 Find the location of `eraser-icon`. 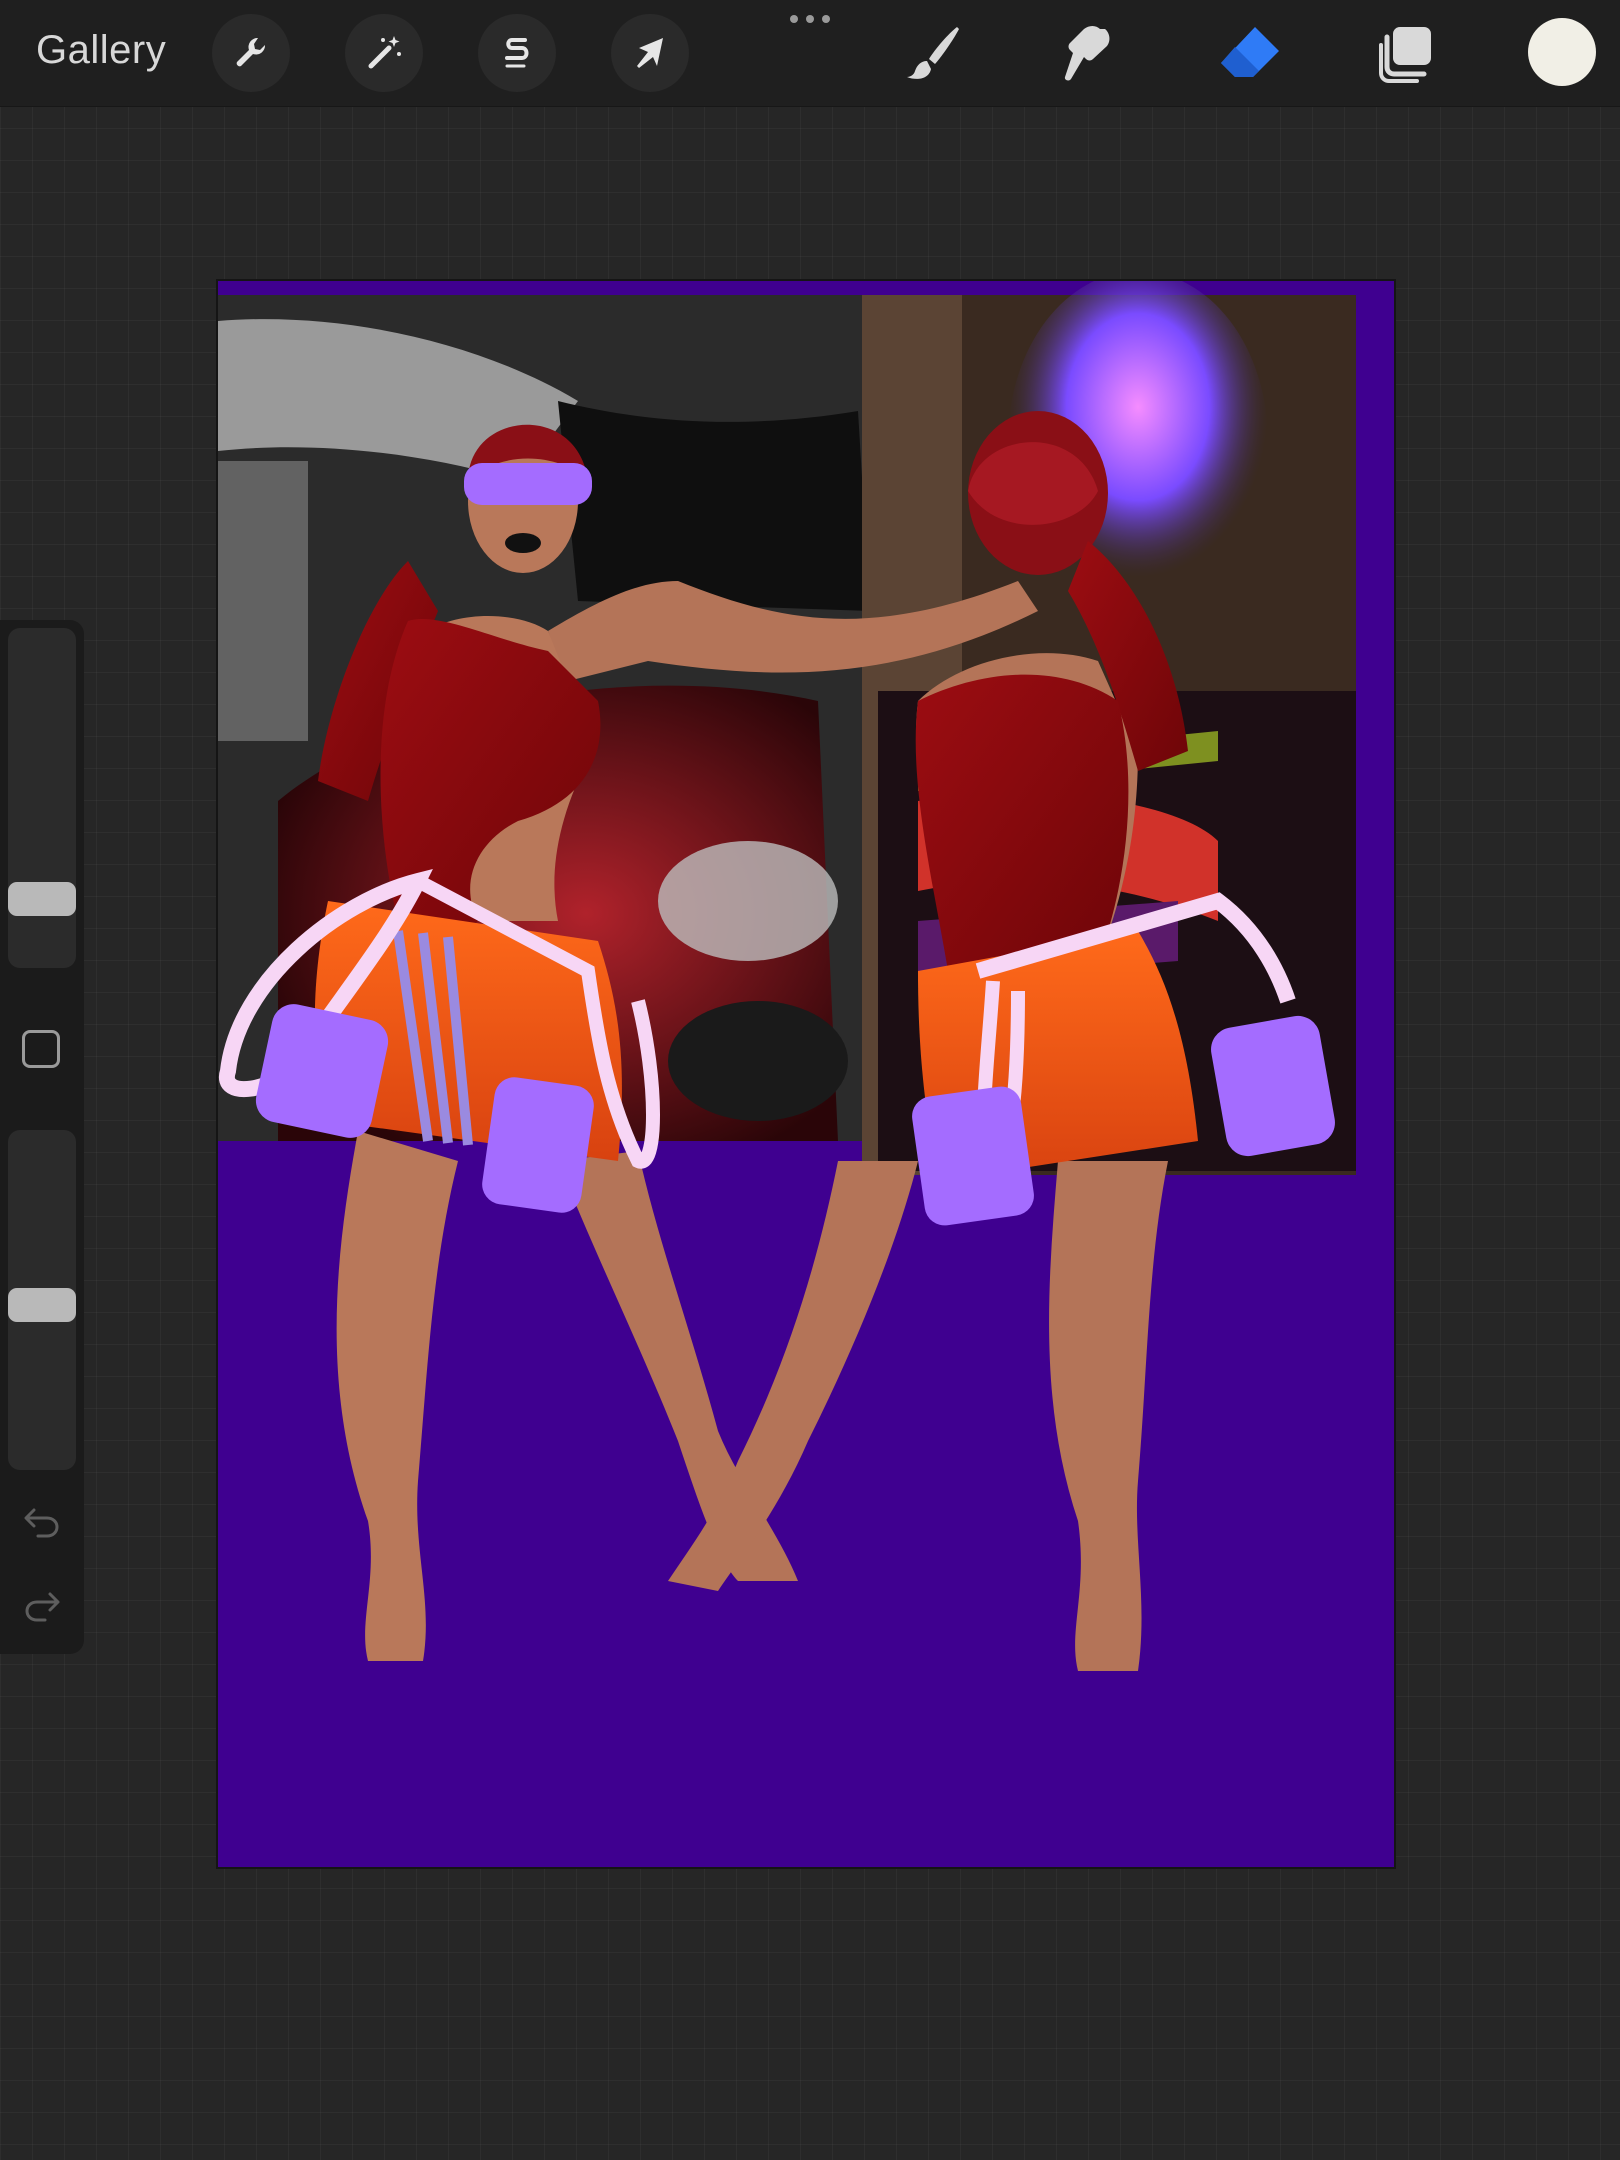

eraser-icon is located at coordinates (1250, 52).